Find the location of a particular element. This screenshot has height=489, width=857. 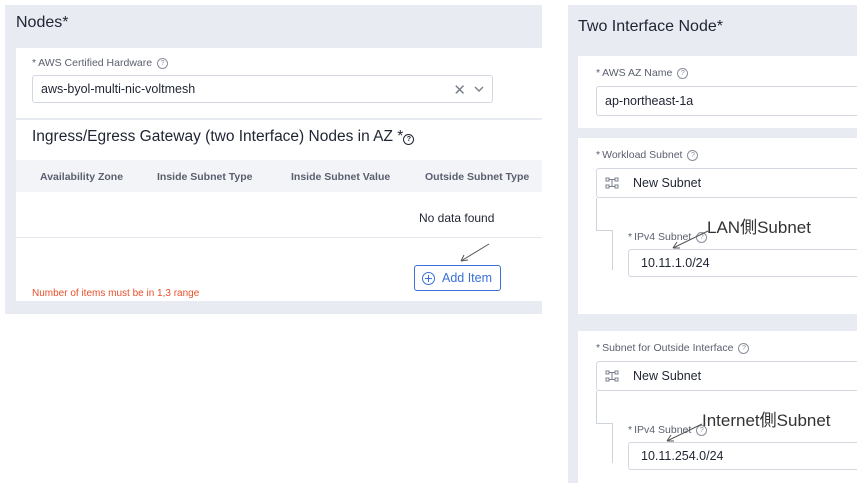

column-availability-zone: Availability Zone is located at coordinates (81, 177).